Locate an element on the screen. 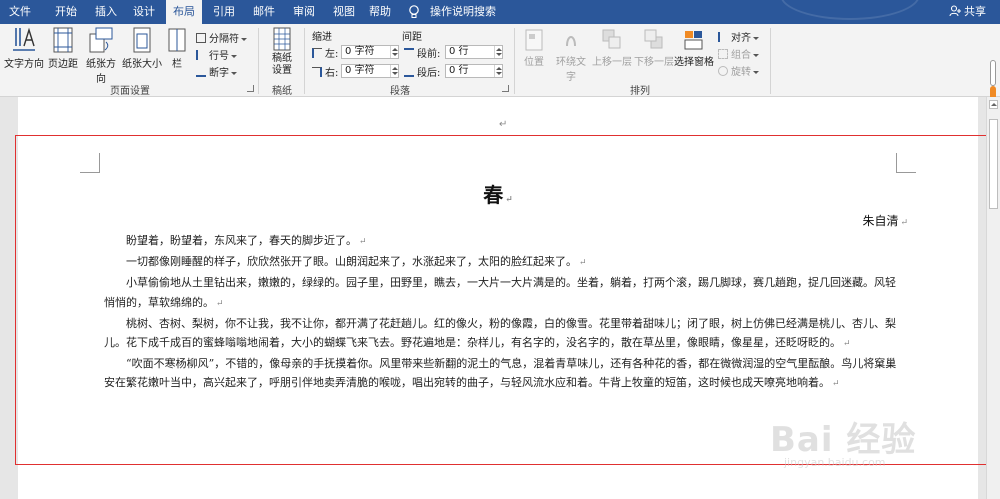  selection-pane-label: 选择窗格 is located at coordinates (694, 62).